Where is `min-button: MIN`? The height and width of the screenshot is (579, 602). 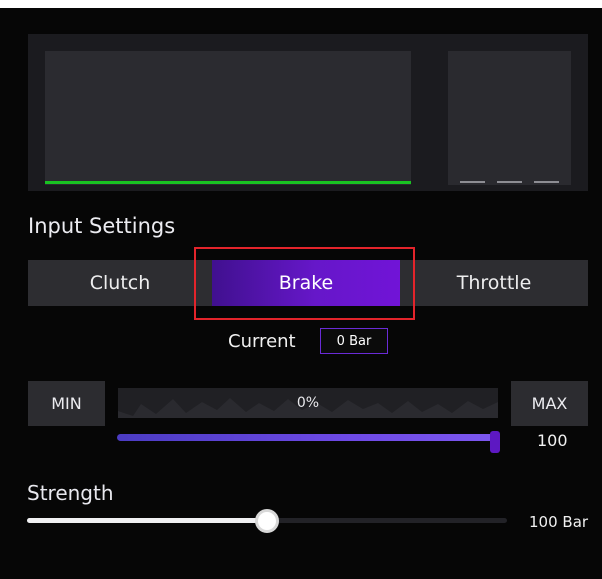 min-button: MIN is located at coordinates (66, 403).